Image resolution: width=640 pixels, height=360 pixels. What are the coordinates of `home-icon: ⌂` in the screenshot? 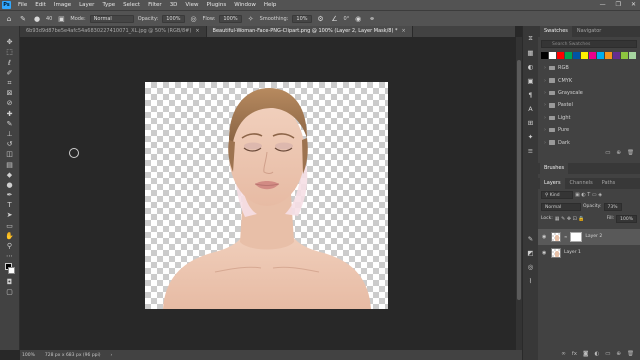 It's located at (9, 19).